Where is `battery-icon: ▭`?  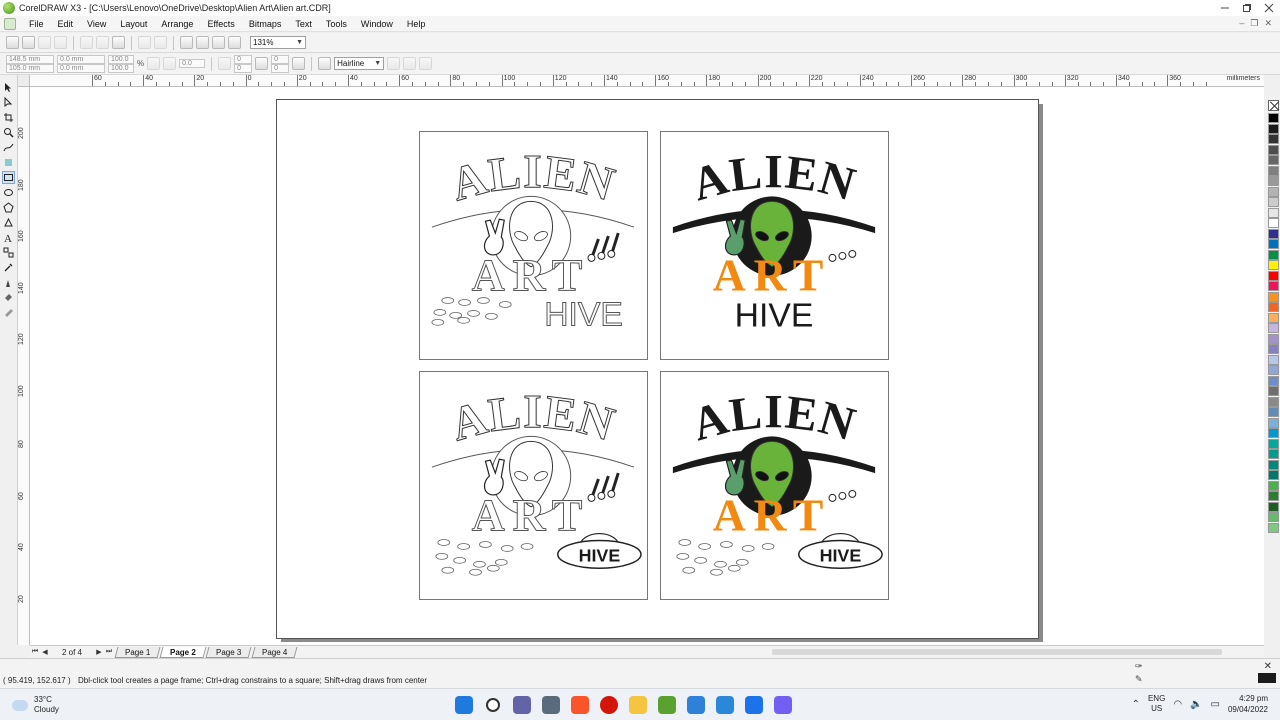 battery-icon: ▭ is located at coordinates (1215, 704).